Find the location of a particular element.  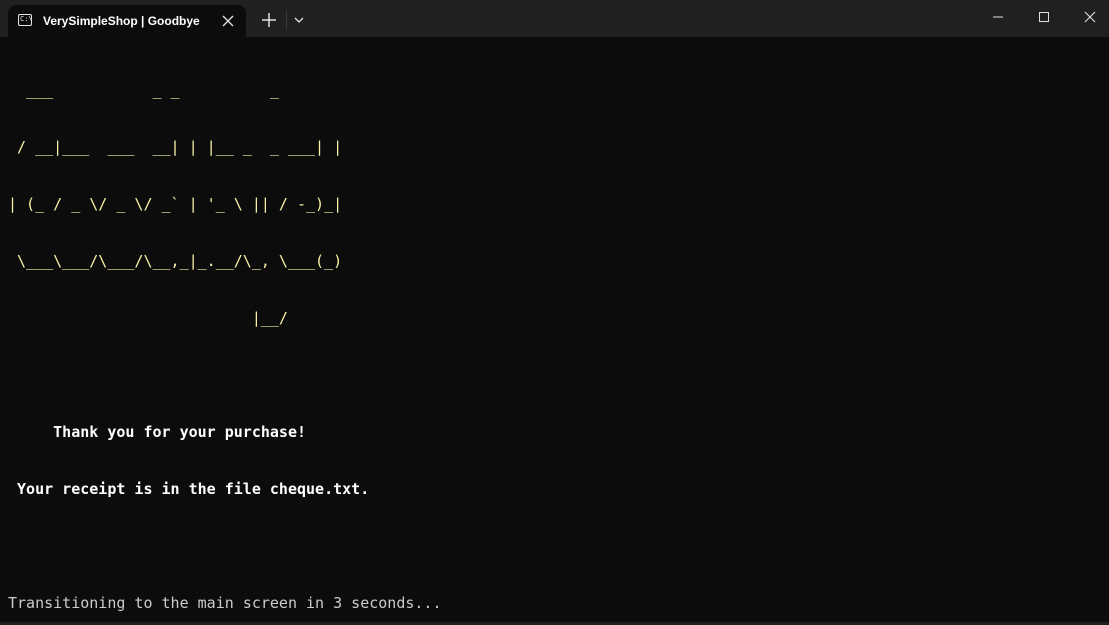

terminal-icon: C:\ is located at coordinates (25, 20).